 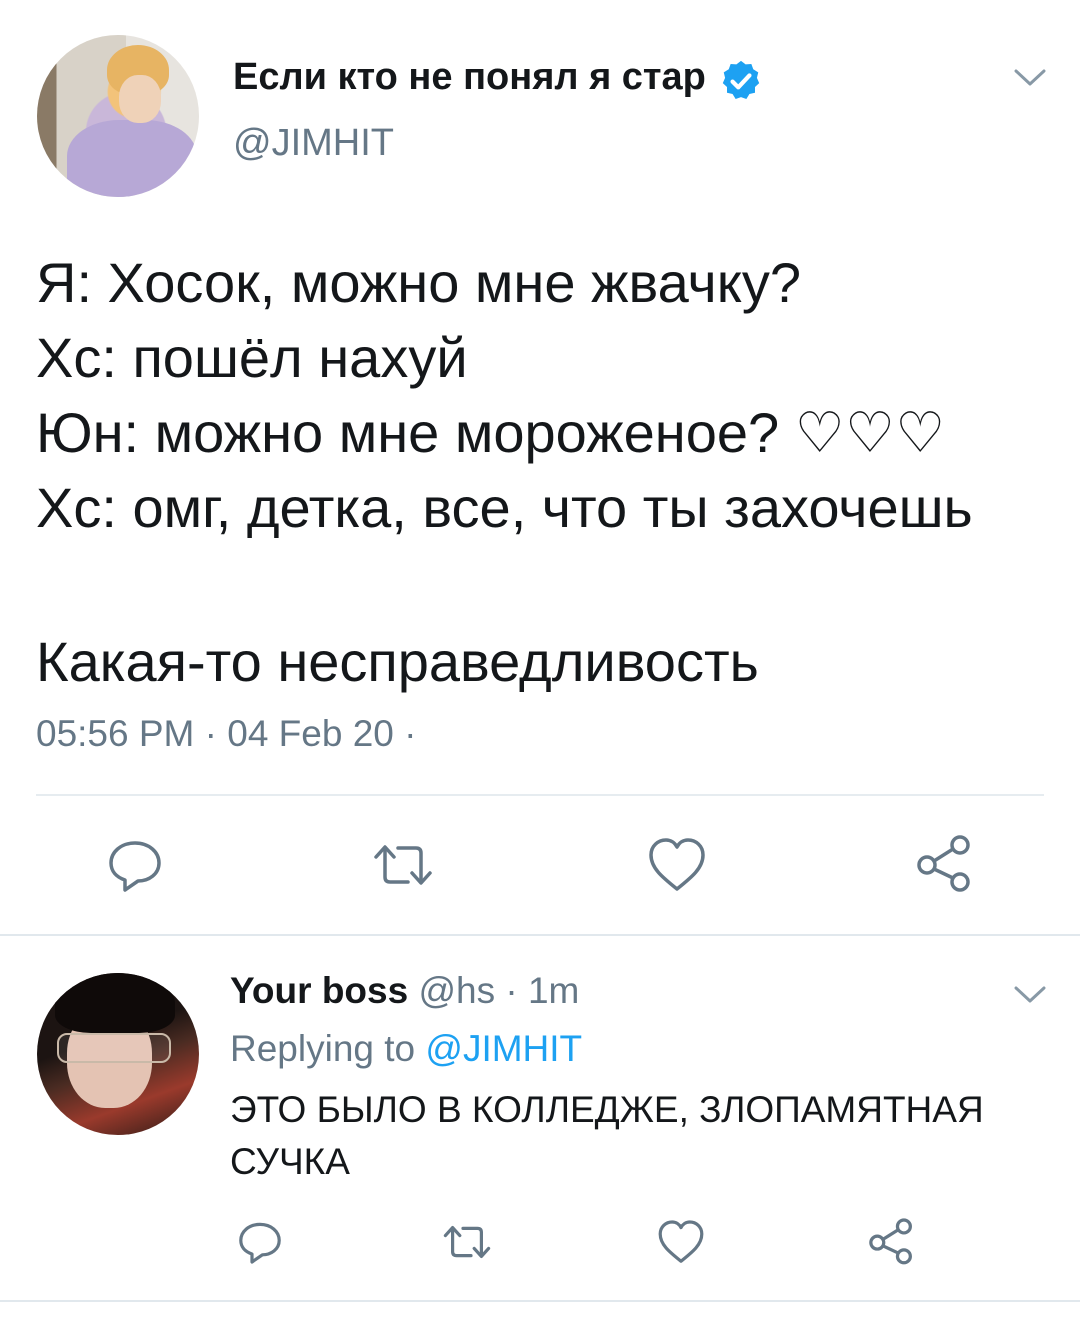 What do you see at coordinates (553, 990) in the screenshot?
I see `reply-timestamp: 1m` at bounding box center [553, 990].